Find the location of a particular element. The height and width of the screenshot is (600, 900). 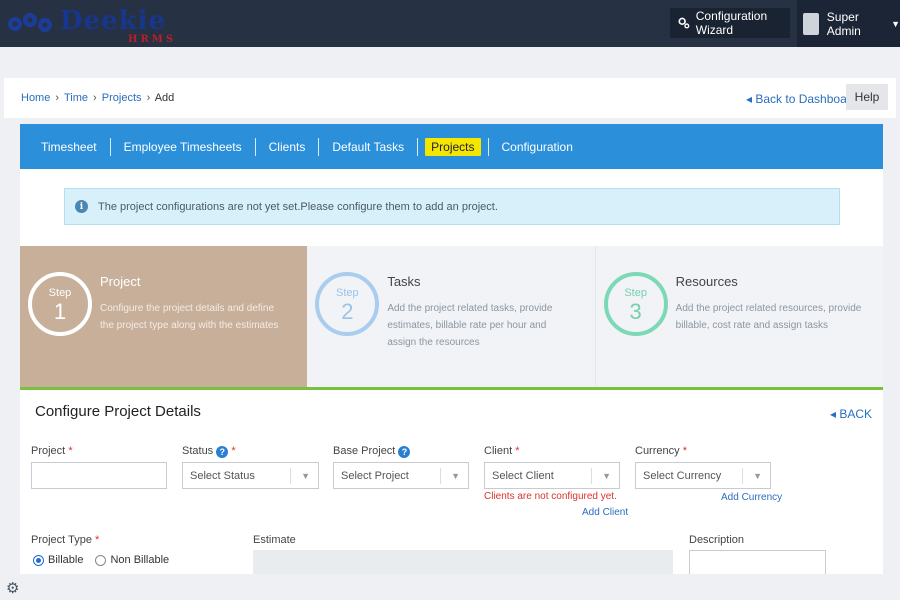

configuration-wizard-label: Configuration Wizard is located at coordinates (731, 23).